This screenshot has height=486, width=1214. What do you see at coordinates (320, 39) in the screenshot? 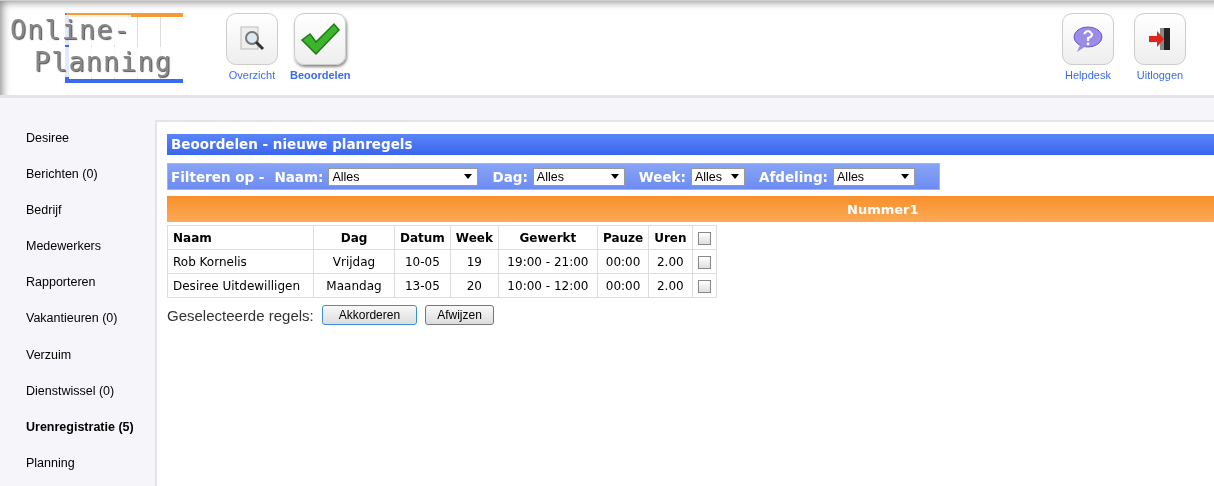
I see `checkmark-icon` at bounding box center [320, 39].